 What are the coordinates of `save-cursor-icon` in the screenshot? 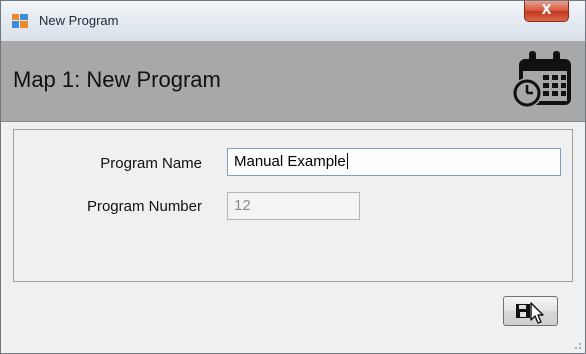 It's located at (530, 313).